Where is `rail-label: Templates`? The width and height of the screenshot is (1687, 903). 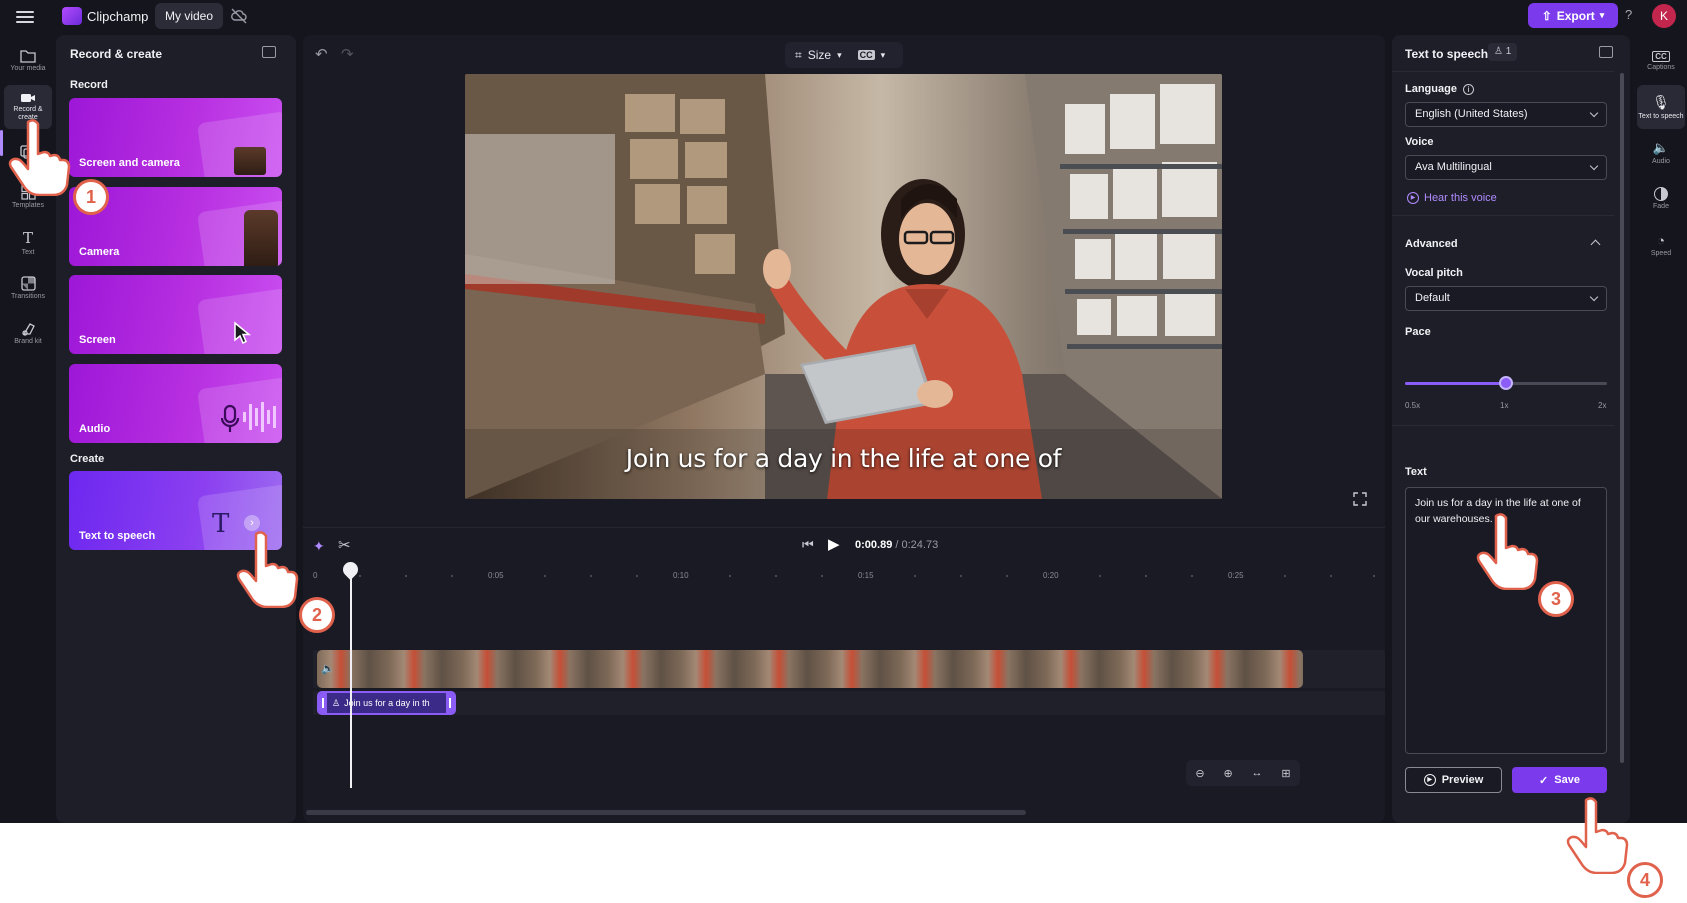 rail-label: Templates is located at coordinates (28, 205).